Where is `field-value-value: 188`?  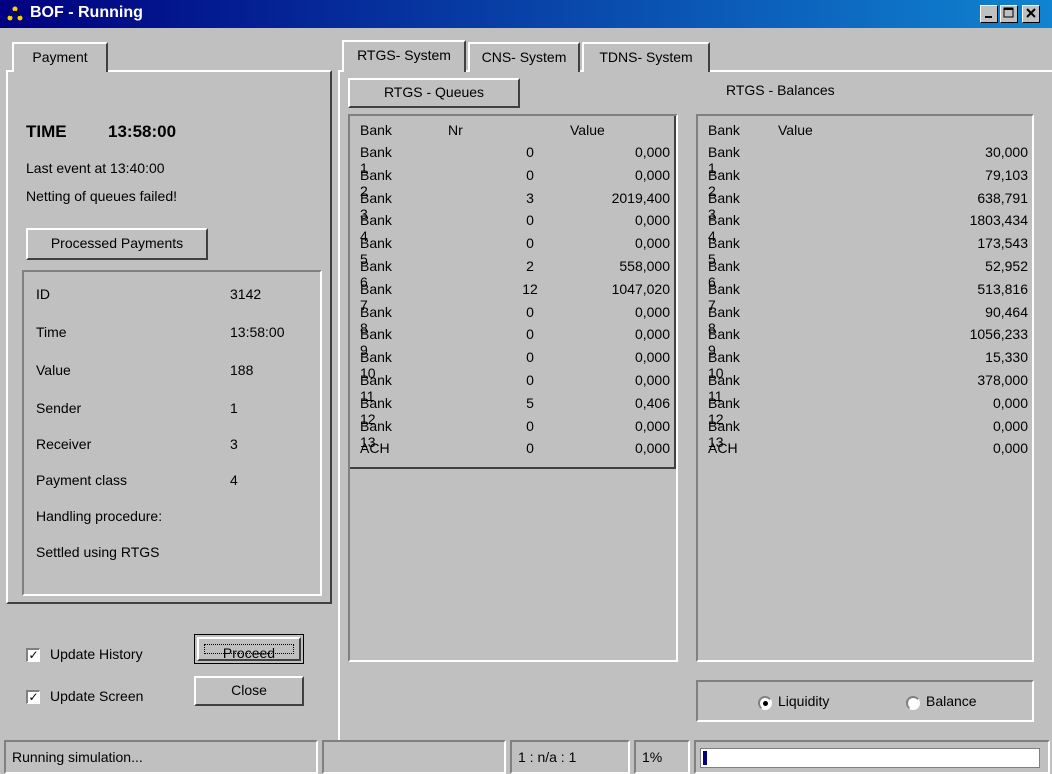
field-value-value: 188 is located at coordinates (242, 370).